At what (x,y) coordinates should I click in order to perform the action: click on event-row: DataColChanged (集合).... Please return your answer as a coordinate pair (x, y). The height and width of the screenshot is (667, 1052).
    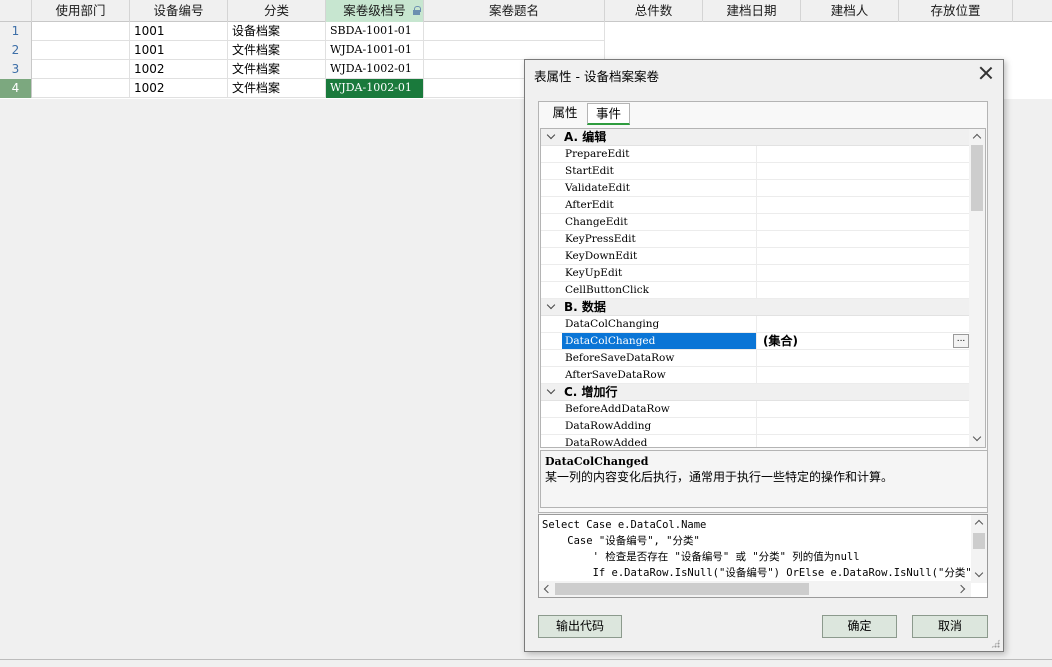
    Looking at the image, I should click on (755, 341).